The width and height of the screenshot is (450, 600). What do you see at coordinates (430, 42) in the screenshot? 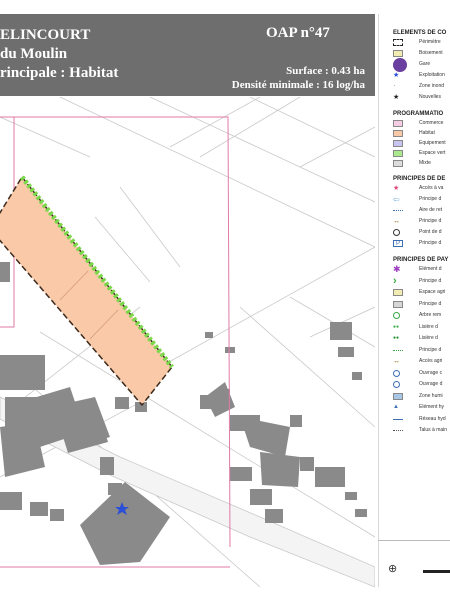
I see `legend-item-label: Périmètre` at bounding box center [430, 42].